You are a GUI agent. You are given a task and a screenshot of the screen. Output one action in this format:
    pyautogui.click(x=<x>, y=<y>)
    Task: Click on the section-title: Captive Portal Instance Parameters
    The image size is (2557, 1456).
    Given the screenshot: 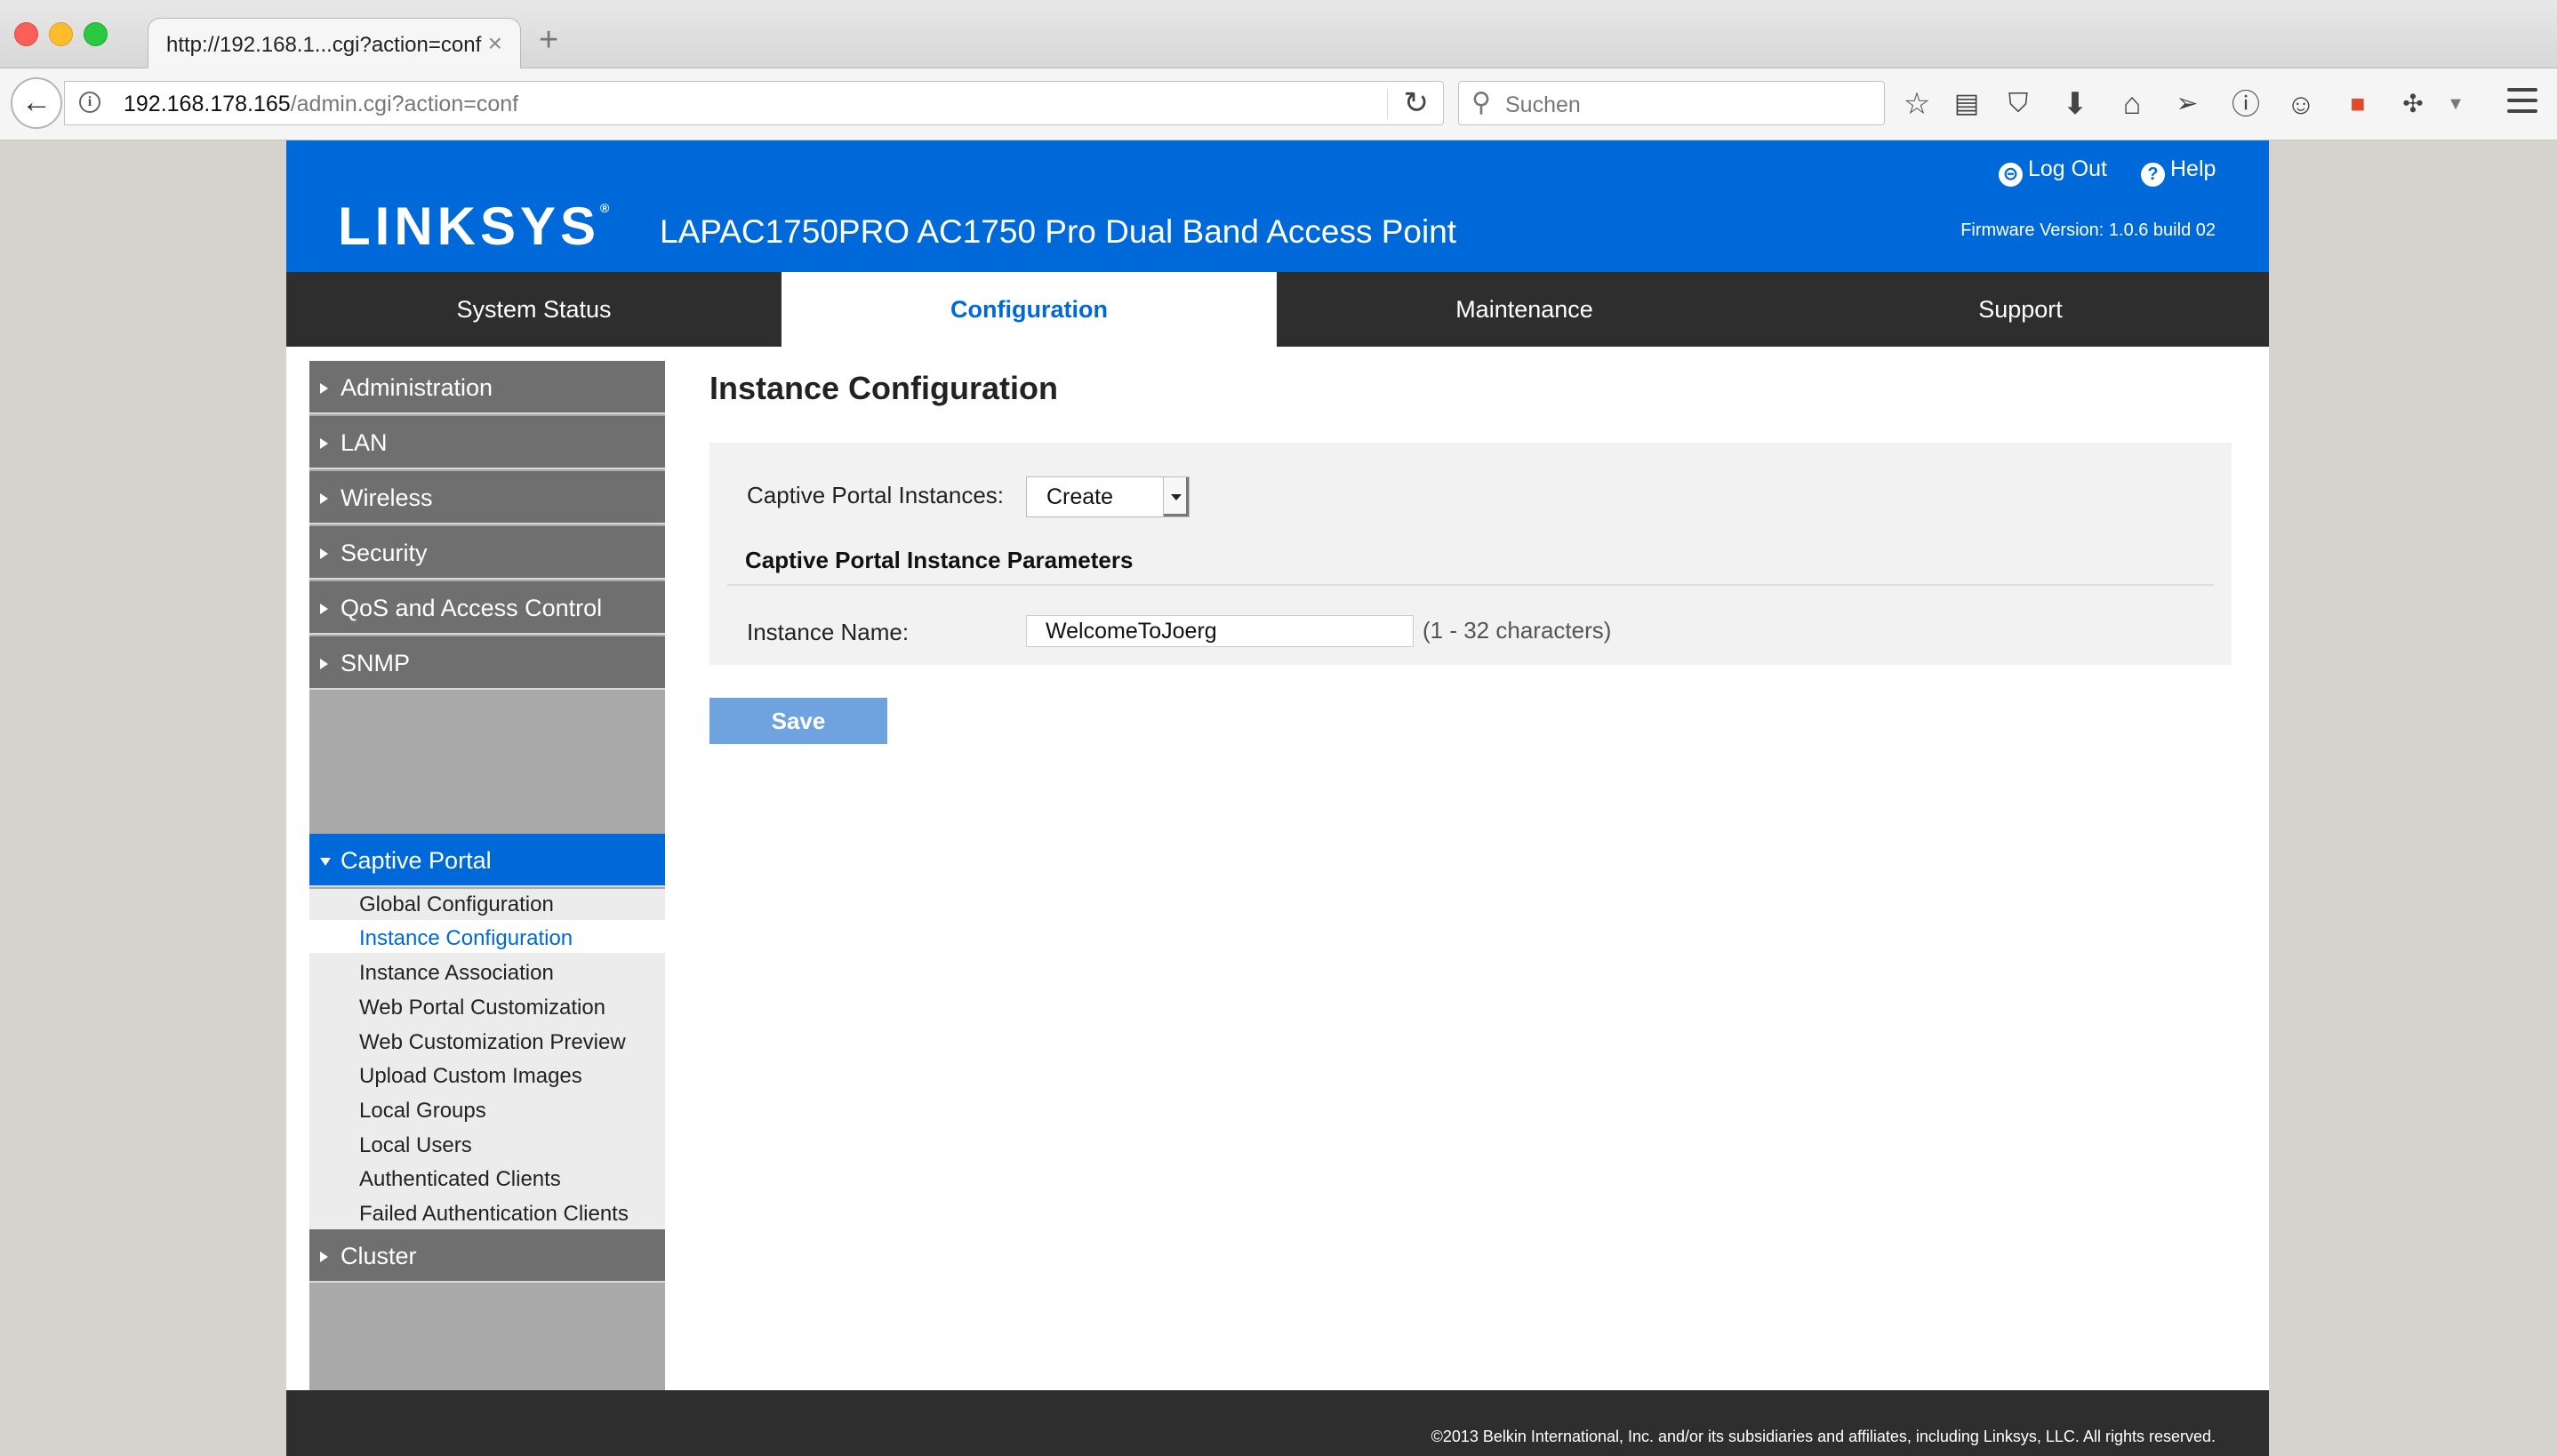 What is the action you would take?
    pyautogui.click(x=939, y=560)
    